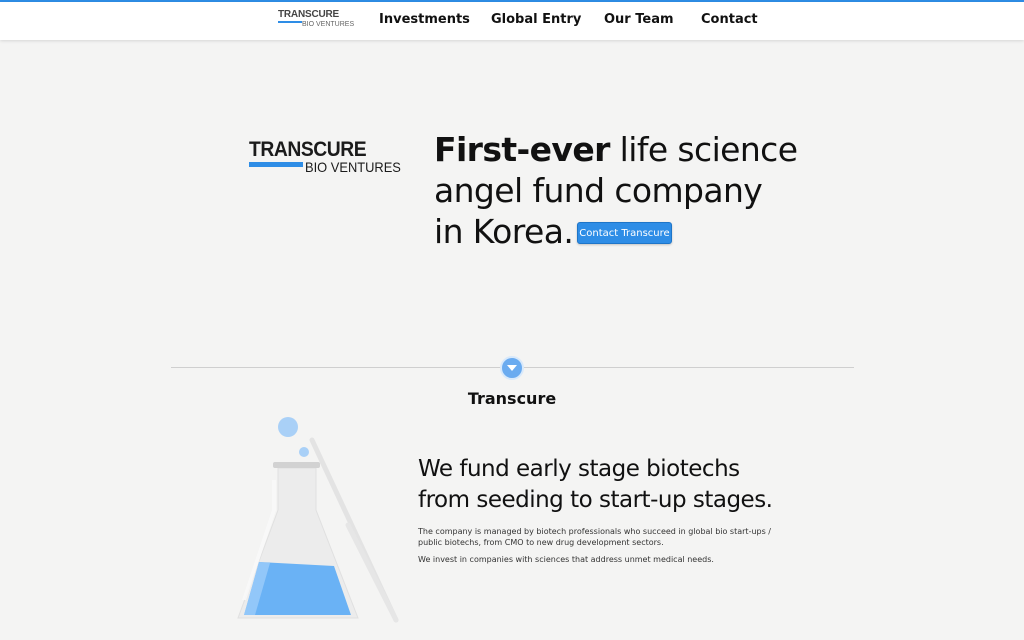 This screenshot has height=640, width=1024. I want to click on hero-headline-line2: angel fund company, so click(598, 190).